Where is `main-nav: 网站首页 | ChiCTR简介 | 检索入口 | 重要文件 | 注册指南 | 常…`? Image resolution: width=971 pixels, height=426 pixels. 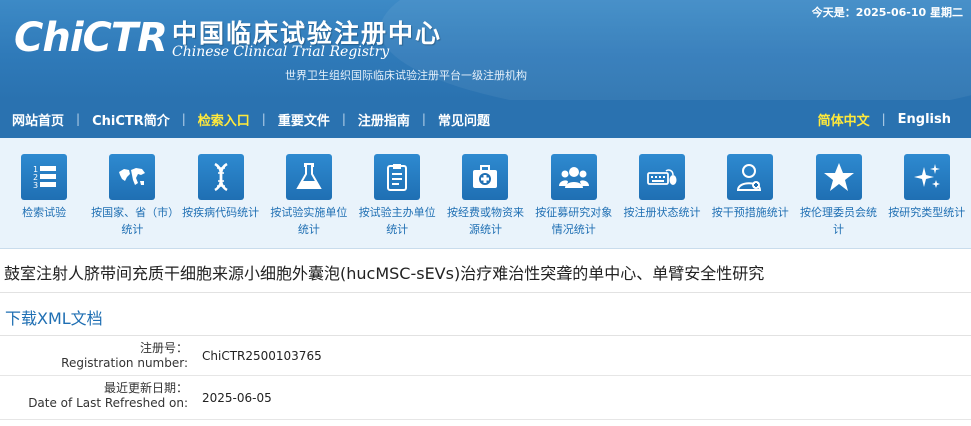 main-nav: 网站首页 | ChiCTR简介 | 检索入口 | 重要文件 | 注册指南 | 常… is located at coordinates (485, 119).